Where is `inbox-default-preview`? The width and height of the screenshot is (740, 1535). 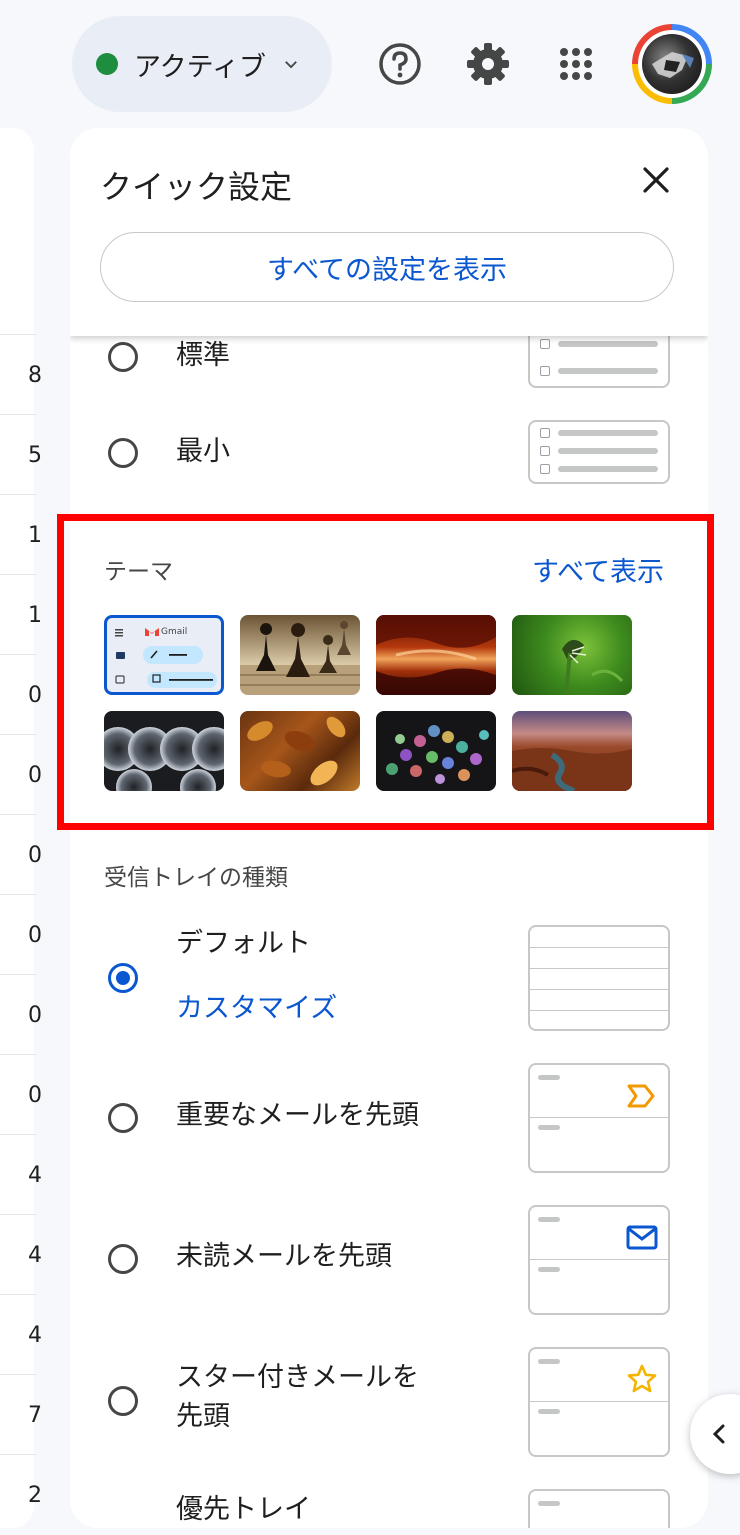 inbox-default-preview is located at coordinates (599, 978).